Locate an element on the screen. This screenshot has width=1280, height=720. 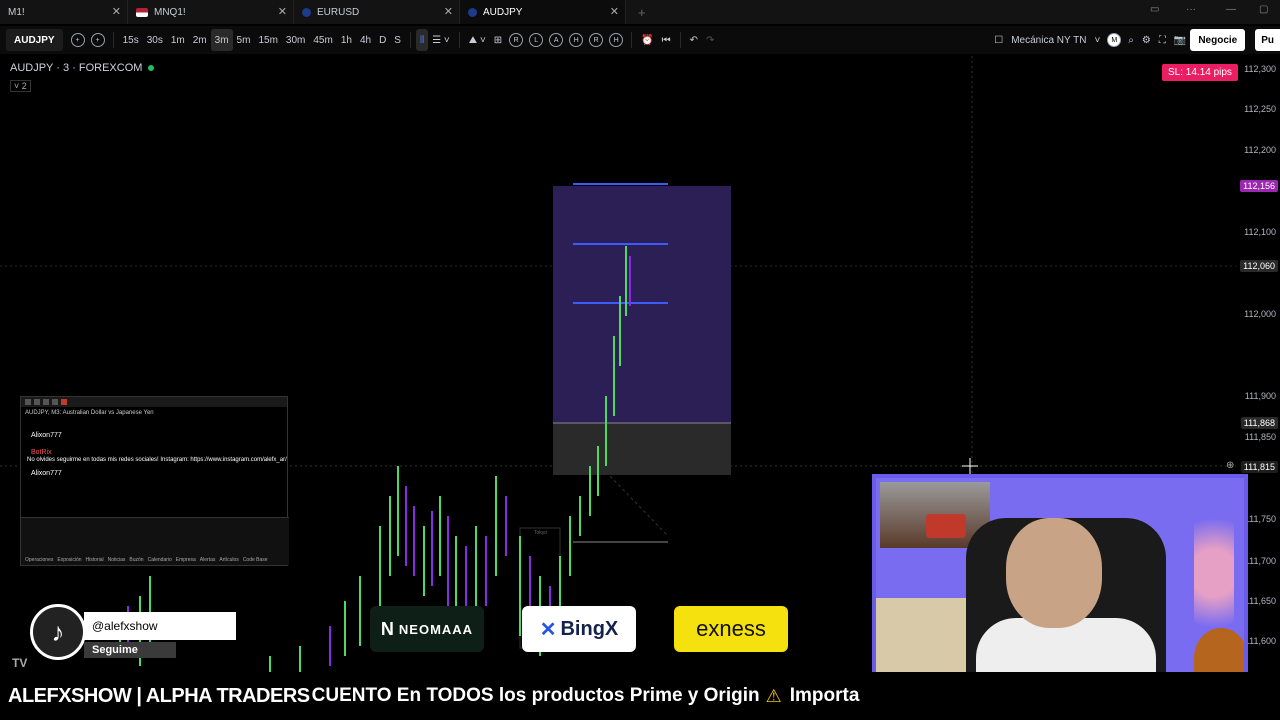
bingx-label: BingX is located at coordinates (589, 628).